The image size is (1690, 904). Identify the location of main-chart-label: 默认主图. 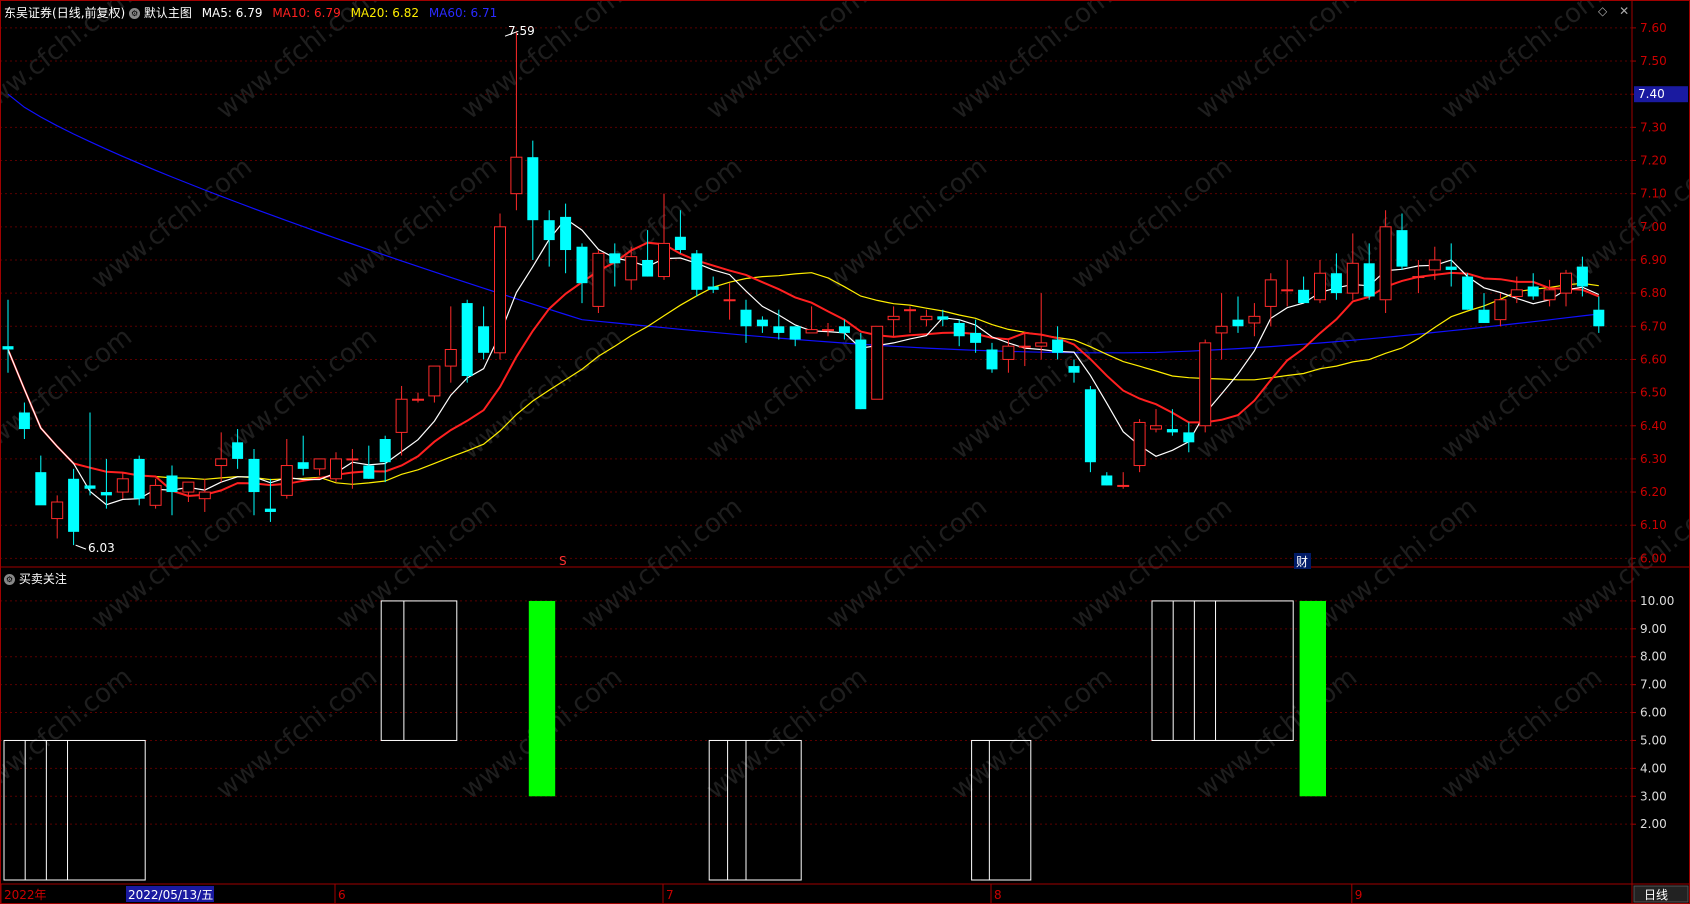
(168, 13).